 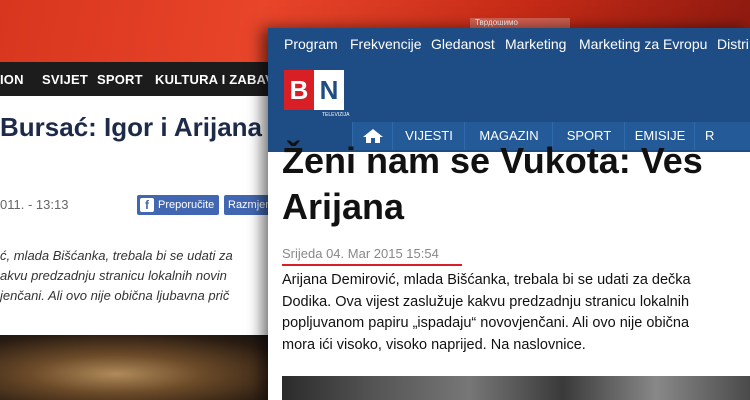 I want to click on logo-n: N, so click(x=329, y=90).